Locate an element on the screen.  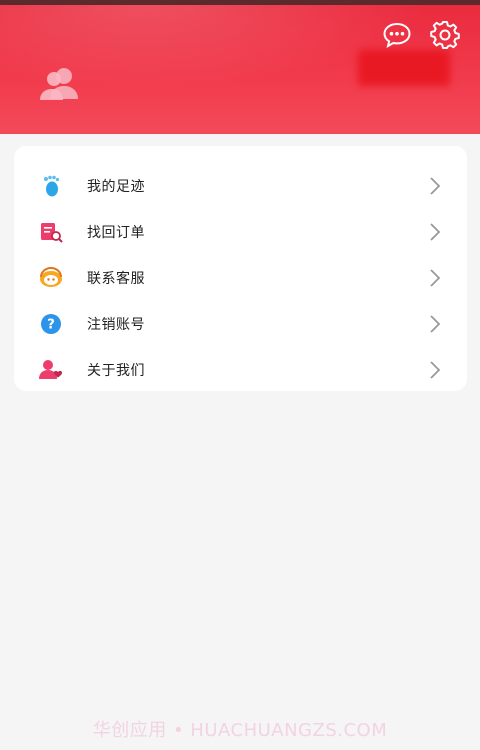
menu-item-label: 注销账号 is located at coordinates (116, 325).